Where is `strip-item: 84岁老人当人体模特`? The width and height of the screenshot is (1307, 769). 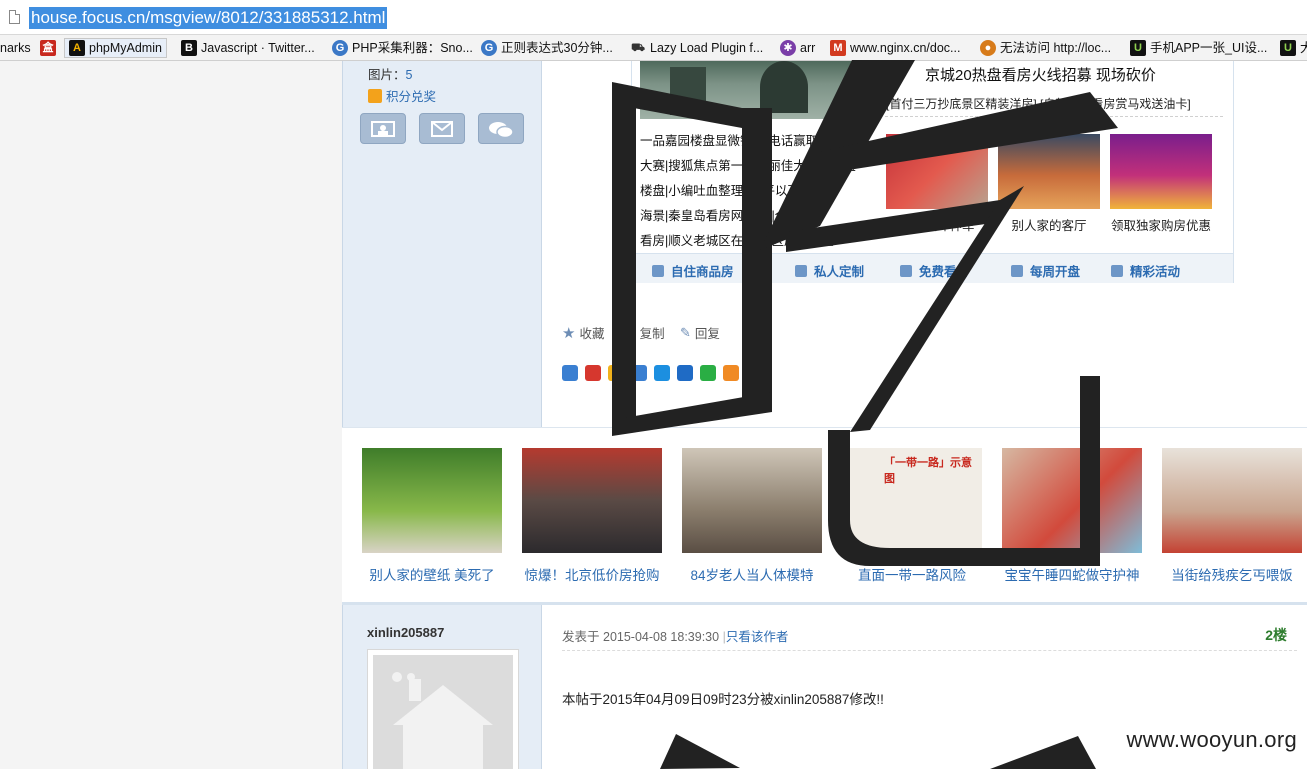 strip-item: 84岁老人当人体模特 is located at coordinates (752, 516).